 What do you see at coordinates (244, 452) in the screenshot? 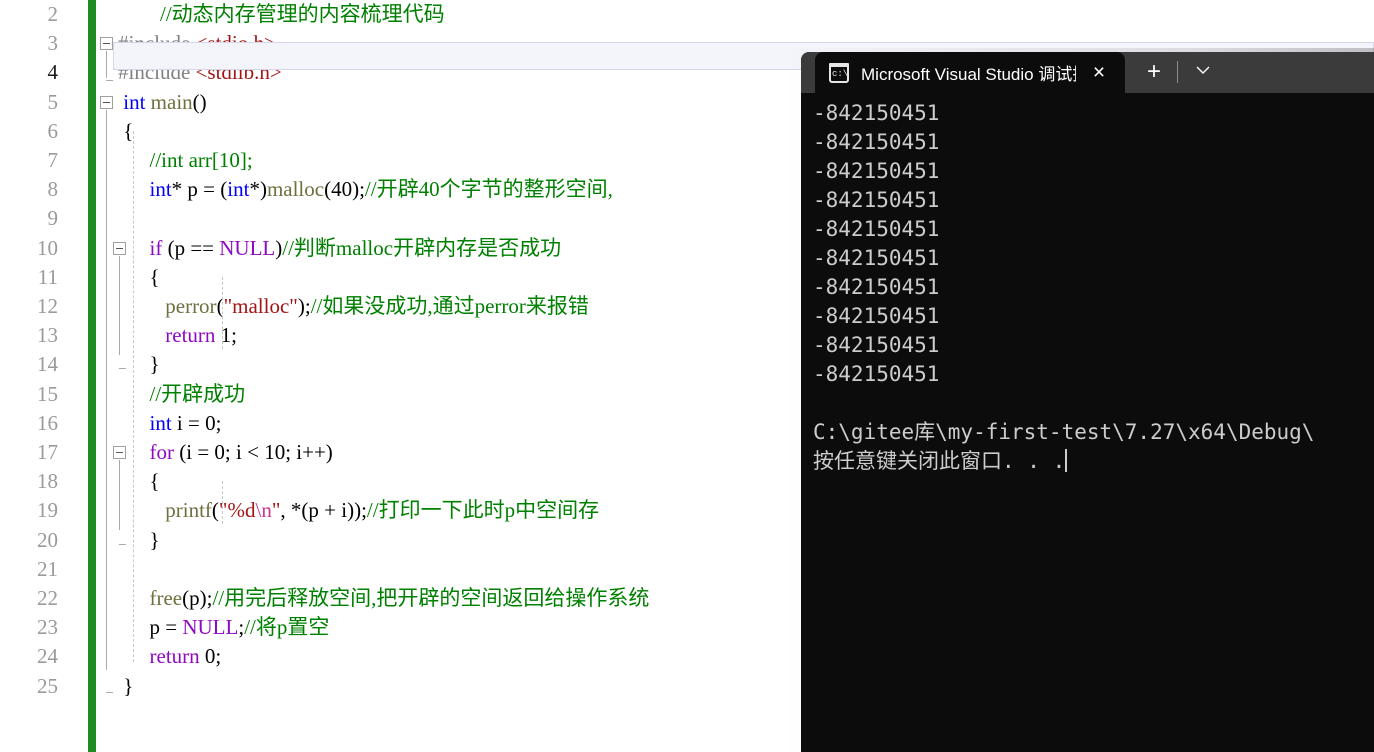
I see `code-token: ; i <` at bounding box center [244, 452].